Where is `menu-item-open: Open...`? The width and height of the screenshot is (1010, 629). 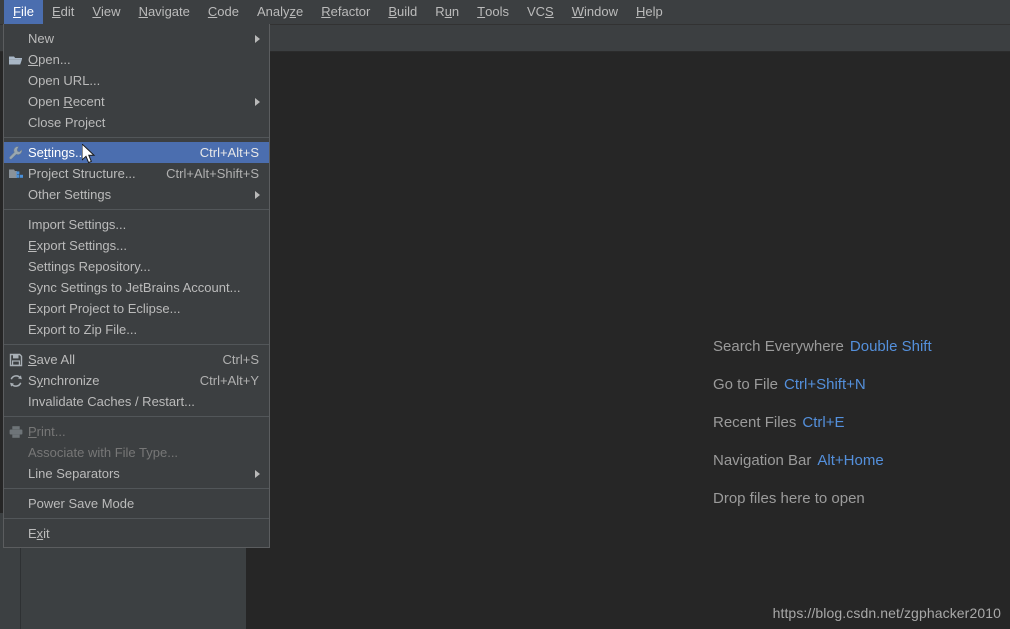
menu-item-open: Open... is located at coordinates (136, 59).